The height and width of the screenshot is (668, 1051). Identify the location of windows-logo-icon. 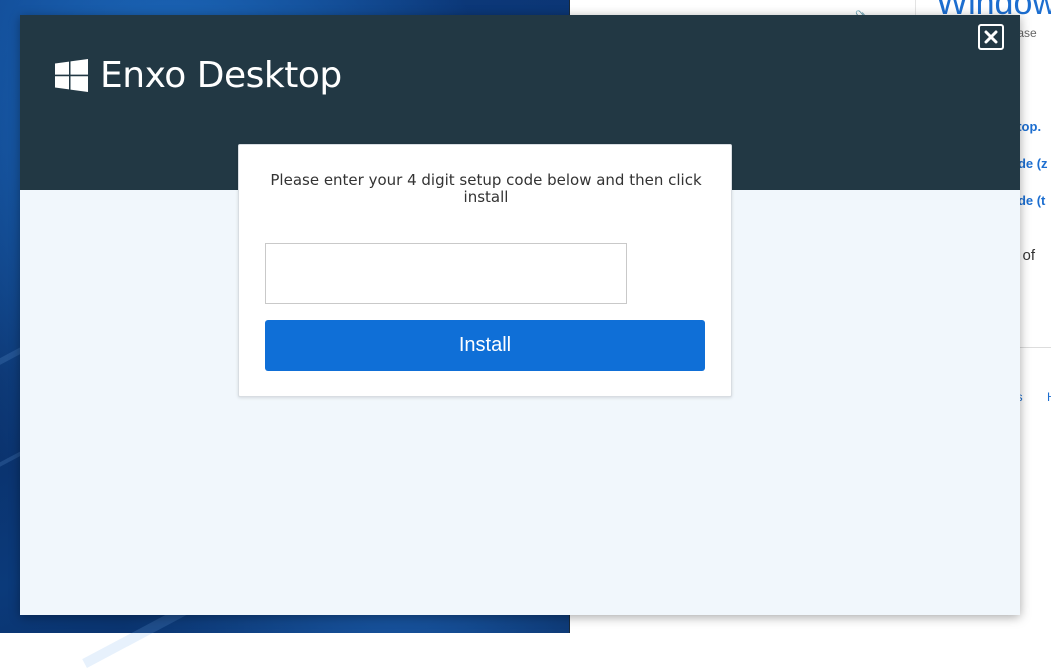
(71, 75).